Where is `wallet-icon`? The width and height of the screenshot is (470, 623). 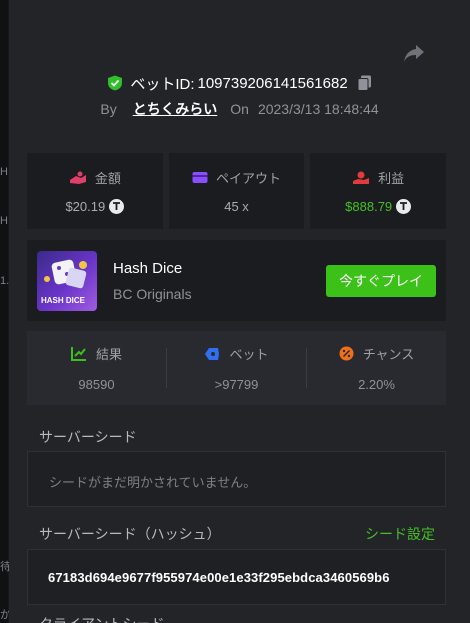
wallet-icon is located at coordinates (200, 177).